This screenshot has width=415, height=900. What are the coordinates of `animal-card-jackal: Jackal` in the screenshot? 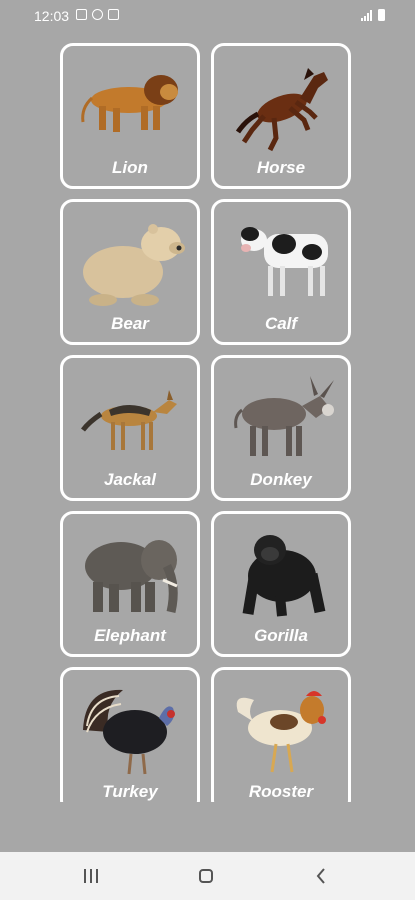 It's located at (130, 428).